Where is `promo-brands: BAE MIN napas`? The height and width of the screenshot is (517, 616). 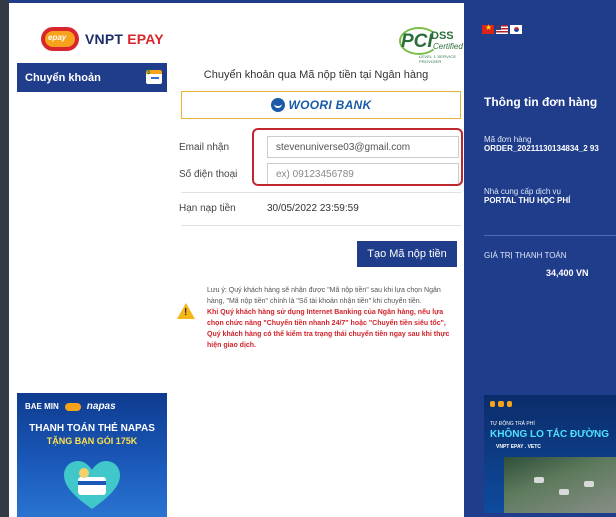 promo-brands: BAE MIN napas is located at coordinates (70, 406).